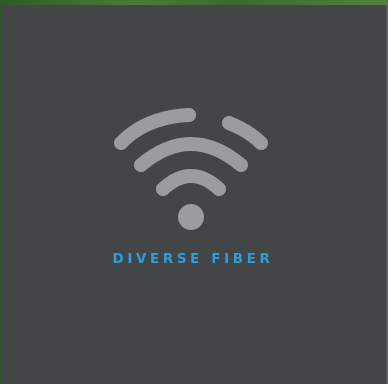  What do you see at coordinates (245, 133) in the screenshot?
I see `wifi-arc-outer-right` at bounding box center [245, 133].